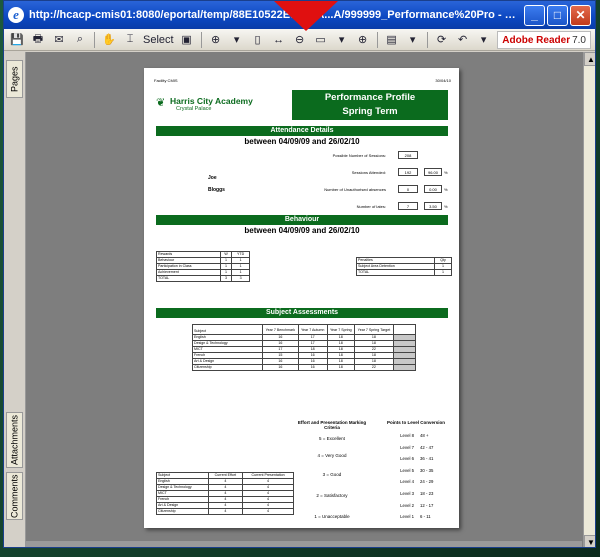 The height and width of the screenshot is (557, 600). Describe the element at coordinates (427, 493) in the screenshot. I see `level-range: 18 - 23` at that location.